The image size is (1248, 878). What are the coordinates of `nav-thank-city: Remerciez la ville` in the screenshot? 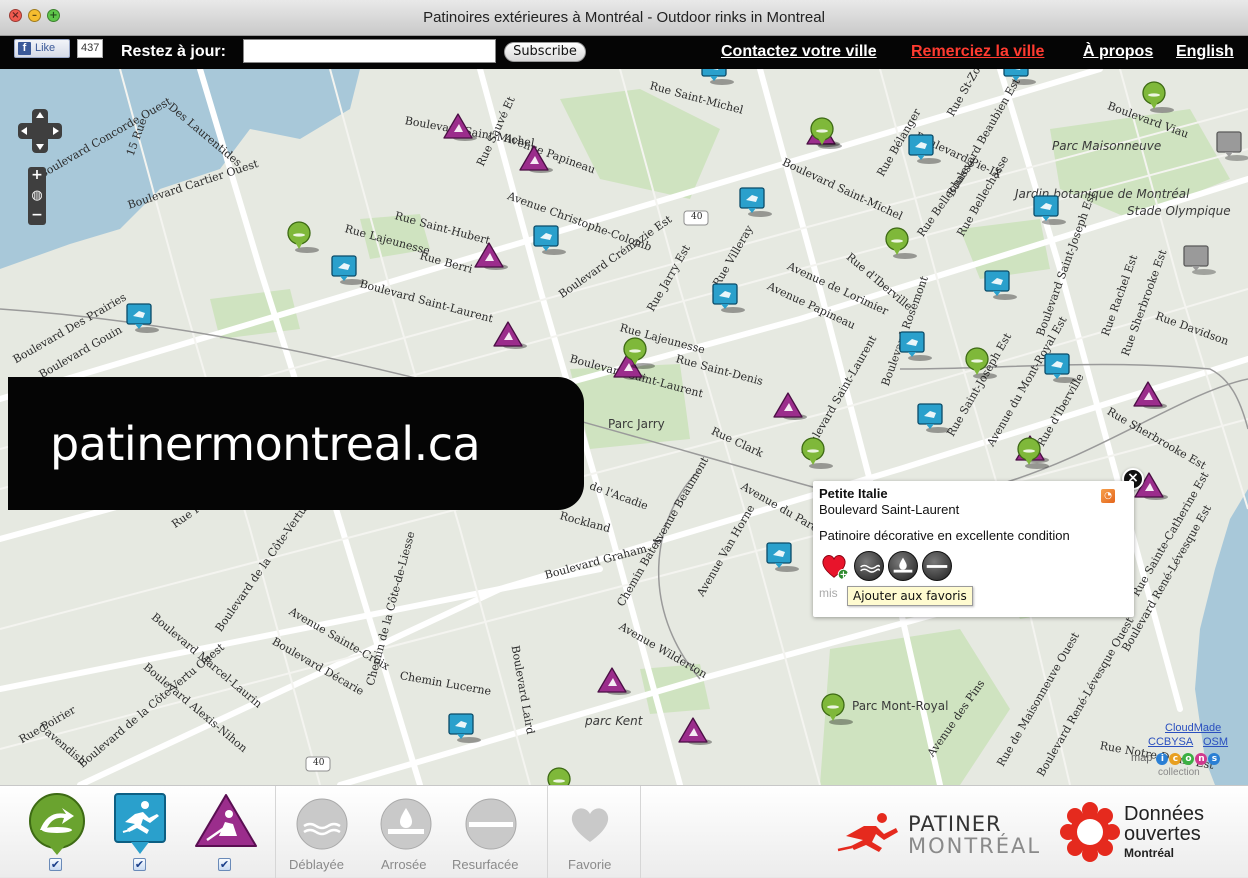 It's located at (977, 52).